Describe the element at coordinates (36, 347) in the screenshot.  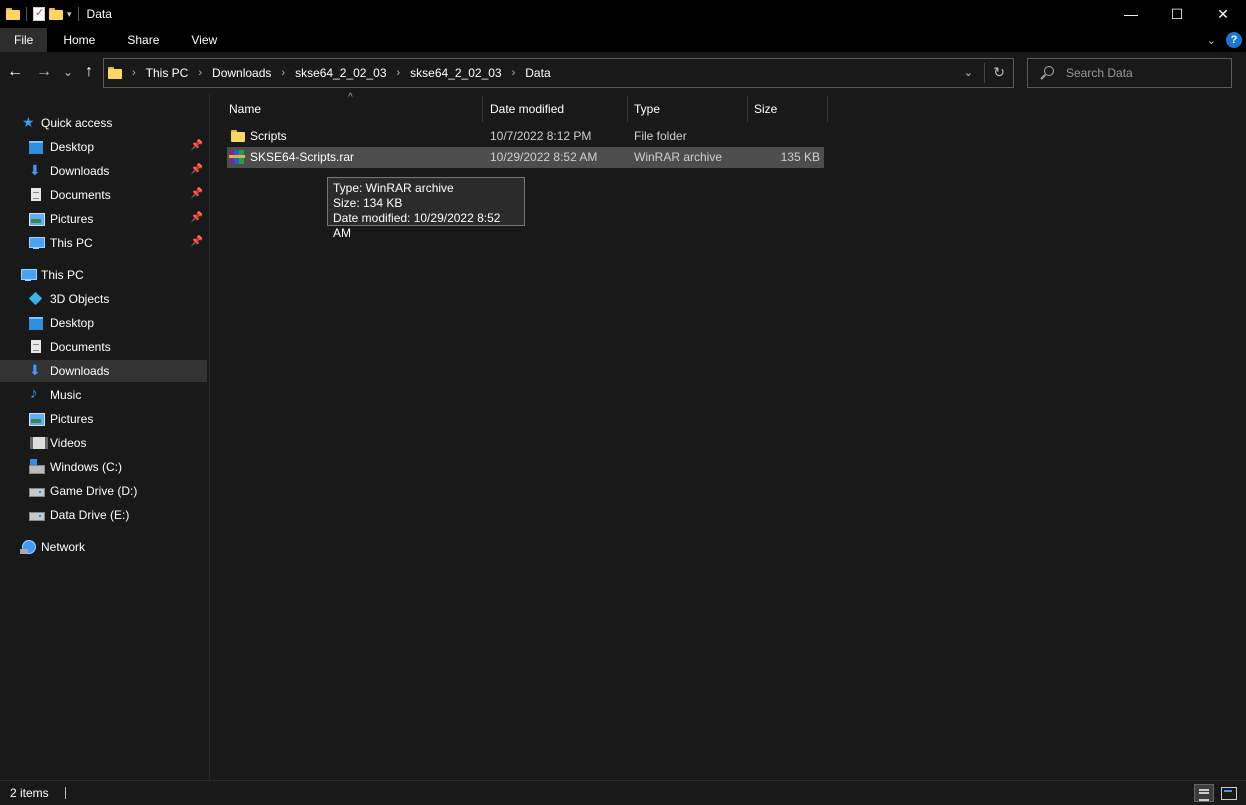
I see `documents-icon` at that location.